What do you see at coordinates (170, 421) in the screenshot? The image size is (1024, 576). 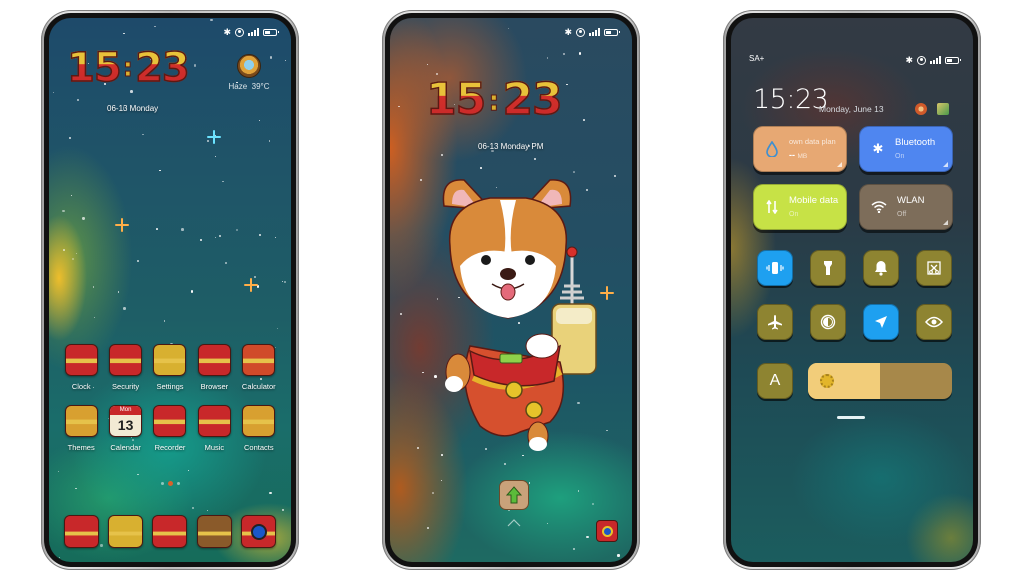 I see `recorder-icon` at bounding box center [170, 421].